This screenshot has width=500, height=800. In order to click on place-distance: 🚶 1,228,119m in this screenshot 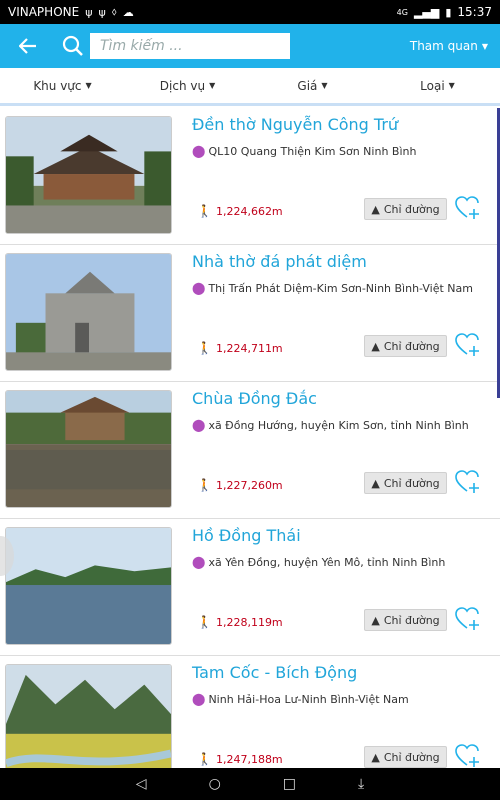, I will do `click(240, 622)`.